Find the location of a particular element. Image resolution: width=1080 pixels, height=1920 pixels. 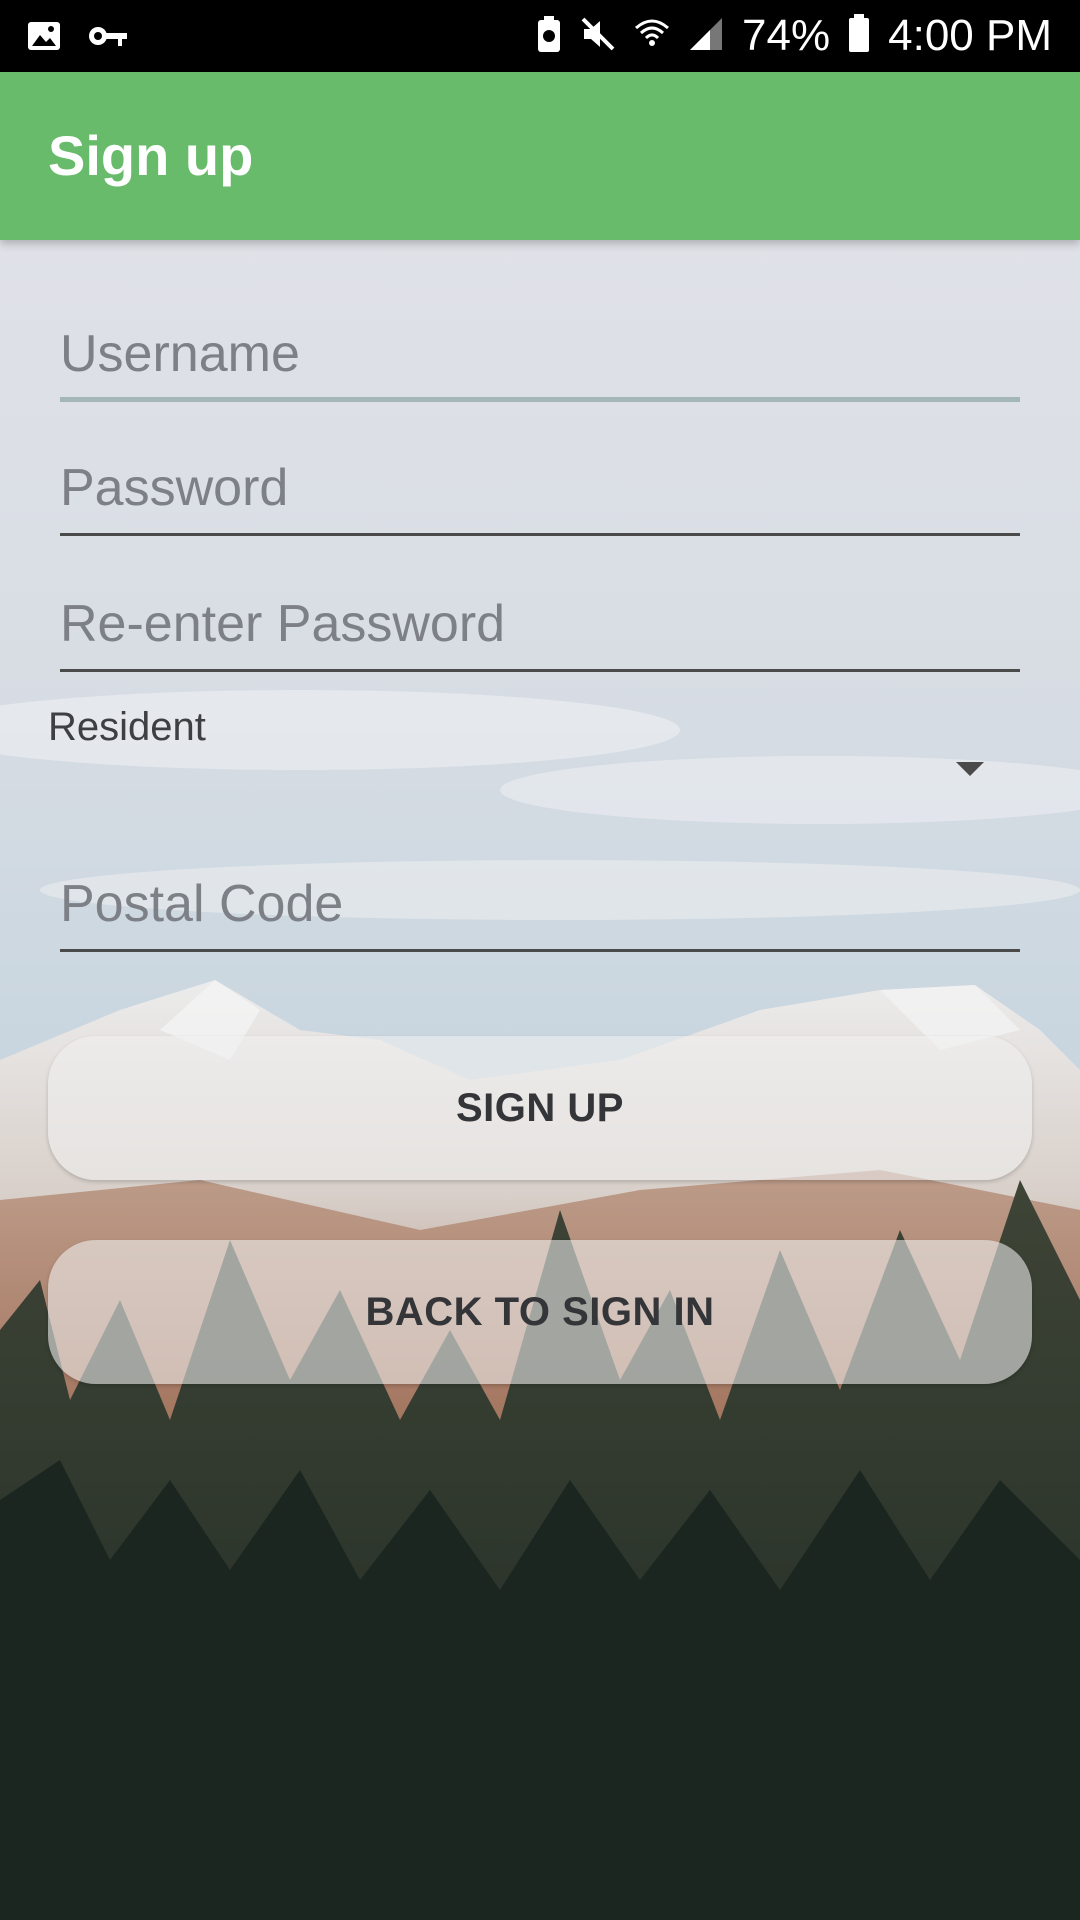

resident-dropdown is located at coordinates (520, 773).